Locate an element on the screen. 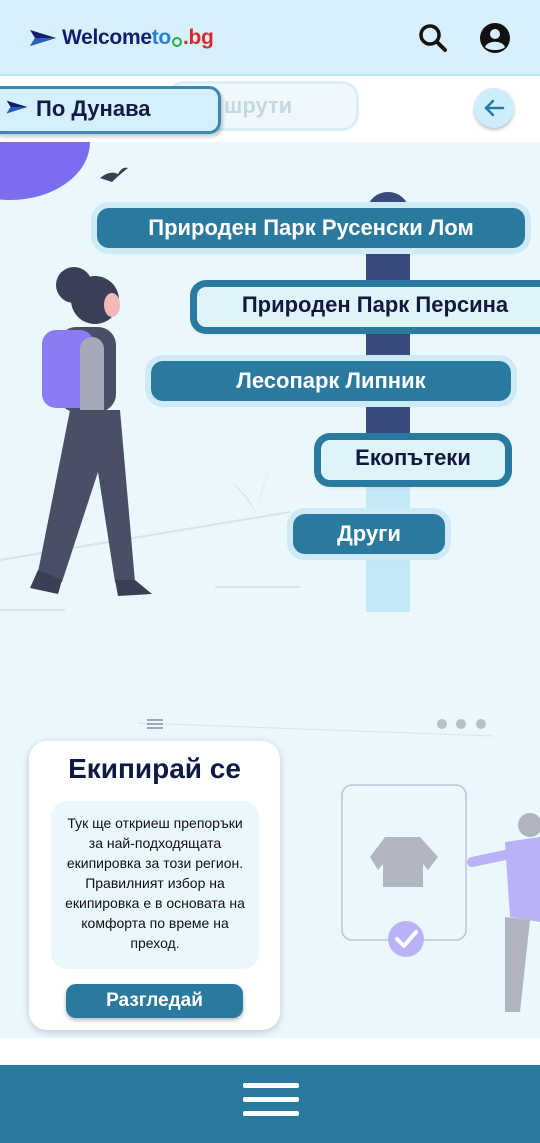 This screenshot has width=540, height=1143. destination-sign-eco-trails: Екопътеки is located at coordinates (413, 460).